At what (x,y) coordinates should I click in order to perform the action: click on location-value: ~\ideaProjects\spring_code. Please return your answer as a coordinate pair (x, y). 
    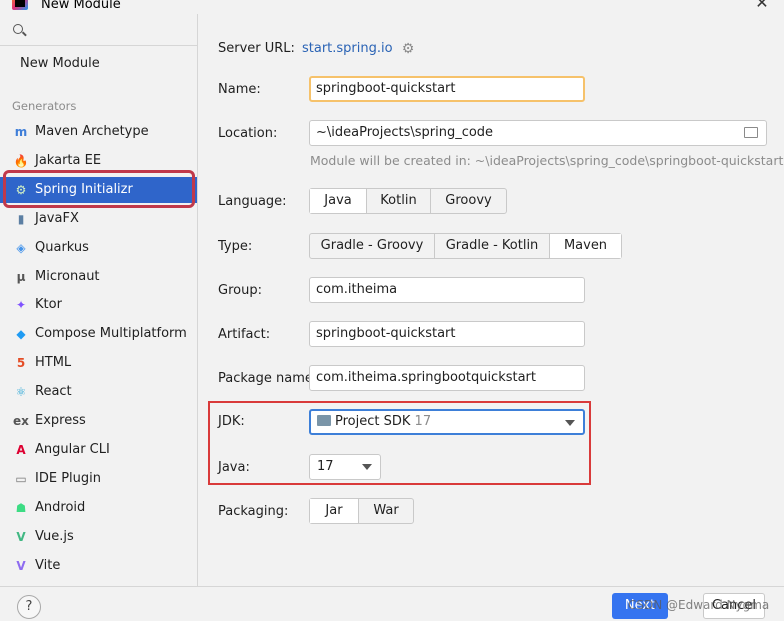
    Looking at the image, I should click on (405, 132).